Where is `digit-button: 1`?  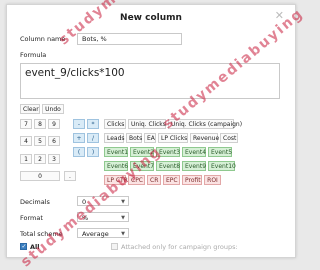
digit-button: 1 is located at coordinates (26, 159).